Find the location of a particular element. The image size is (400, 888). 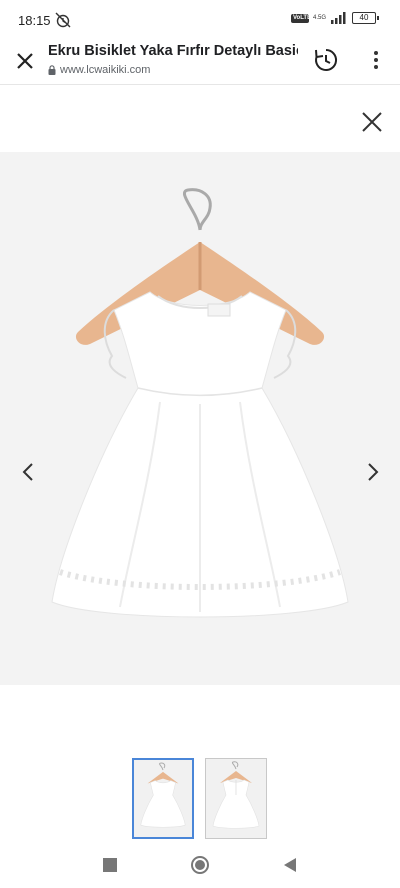

square-icon is located at coordinates (110, 865).